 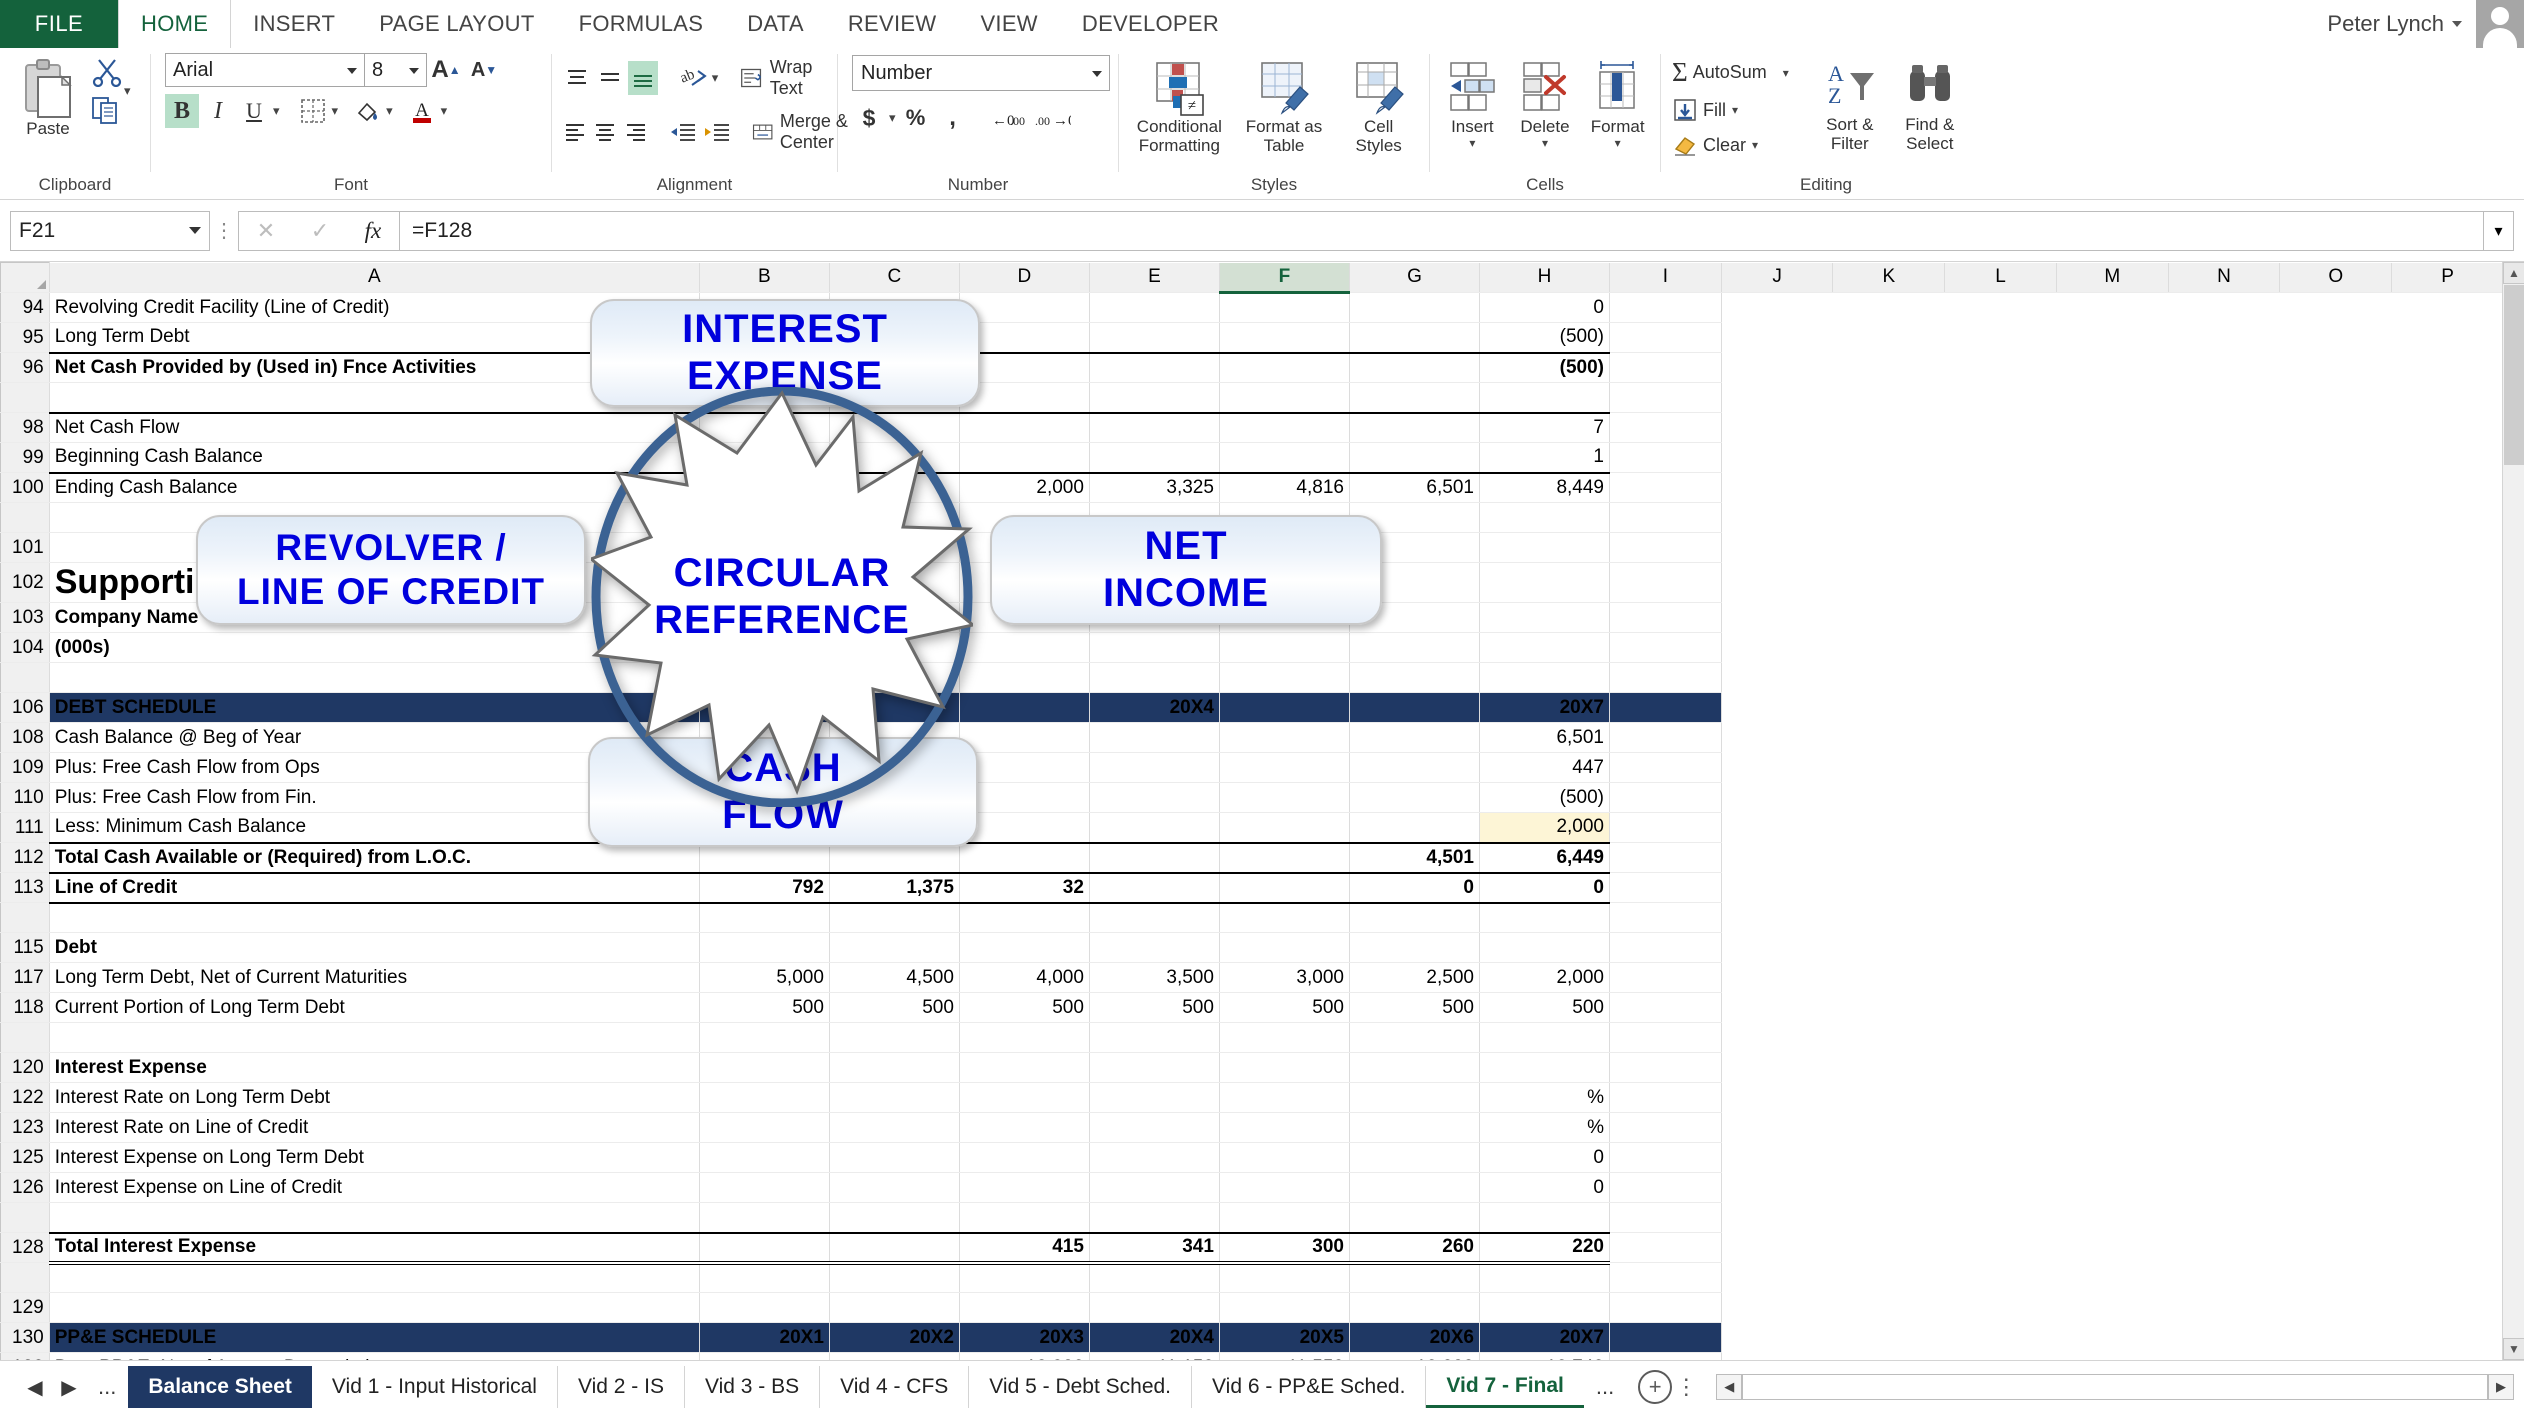 I want to click on vertical-scrollbar: ▲ ▼, so click(x=2513, y=811).